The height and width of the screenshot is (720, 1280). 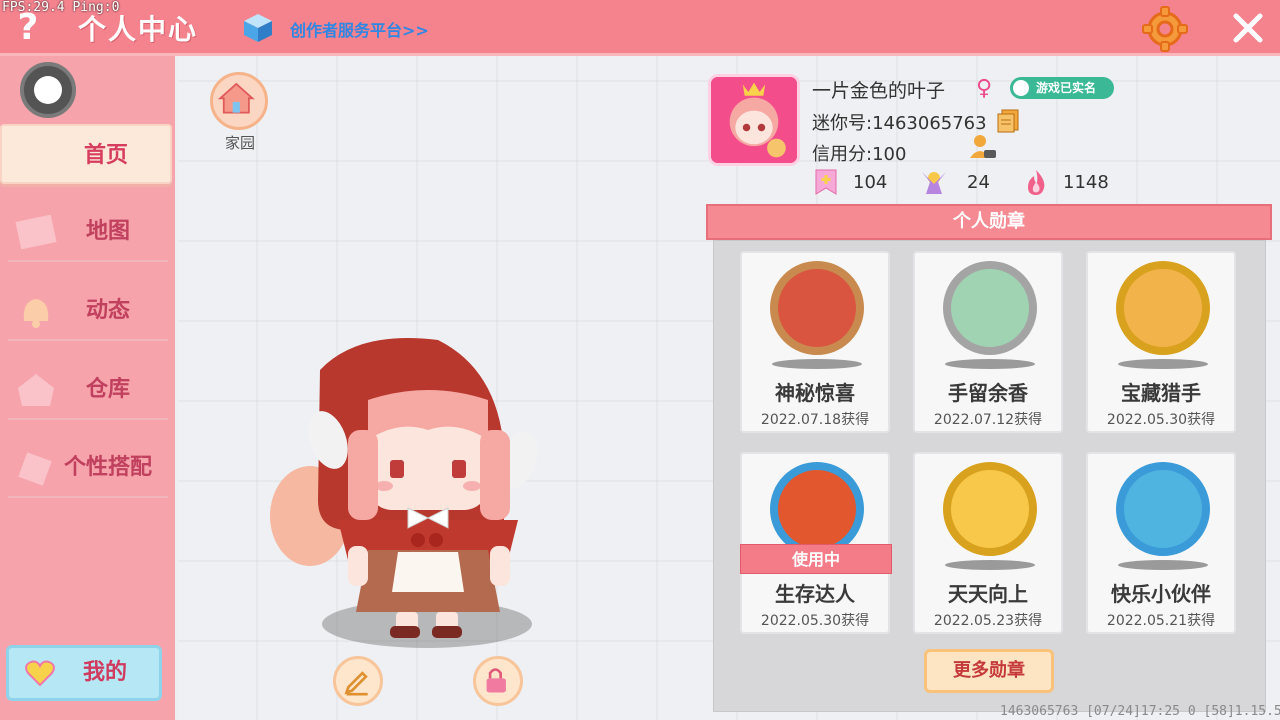 What do you see at coordinates (356, 683) in the screenshot?
I see `pencil-icon` at bounding box center [356, 683].